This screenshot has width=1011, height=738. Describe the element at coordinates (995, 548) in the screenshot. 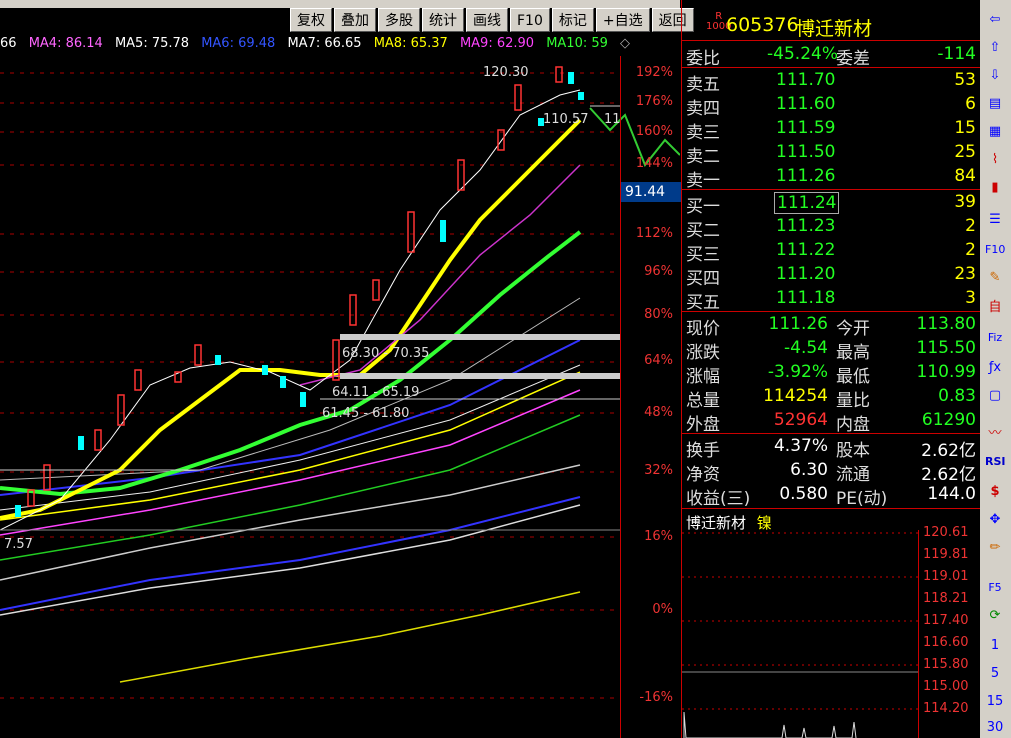

I see `pencil-icon: ✏` at that location.